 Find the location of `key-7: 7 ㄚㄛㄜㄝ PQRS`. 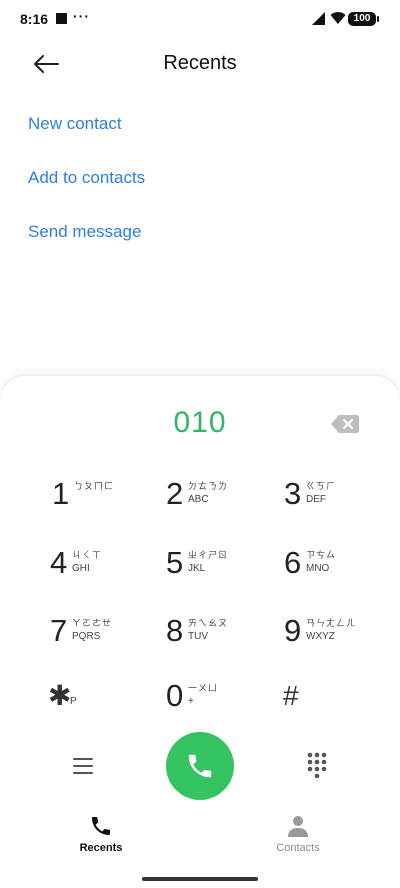

key-7: 7 ㄚㄛㄜㄝ PQRS is located at coordinates (105, 636).